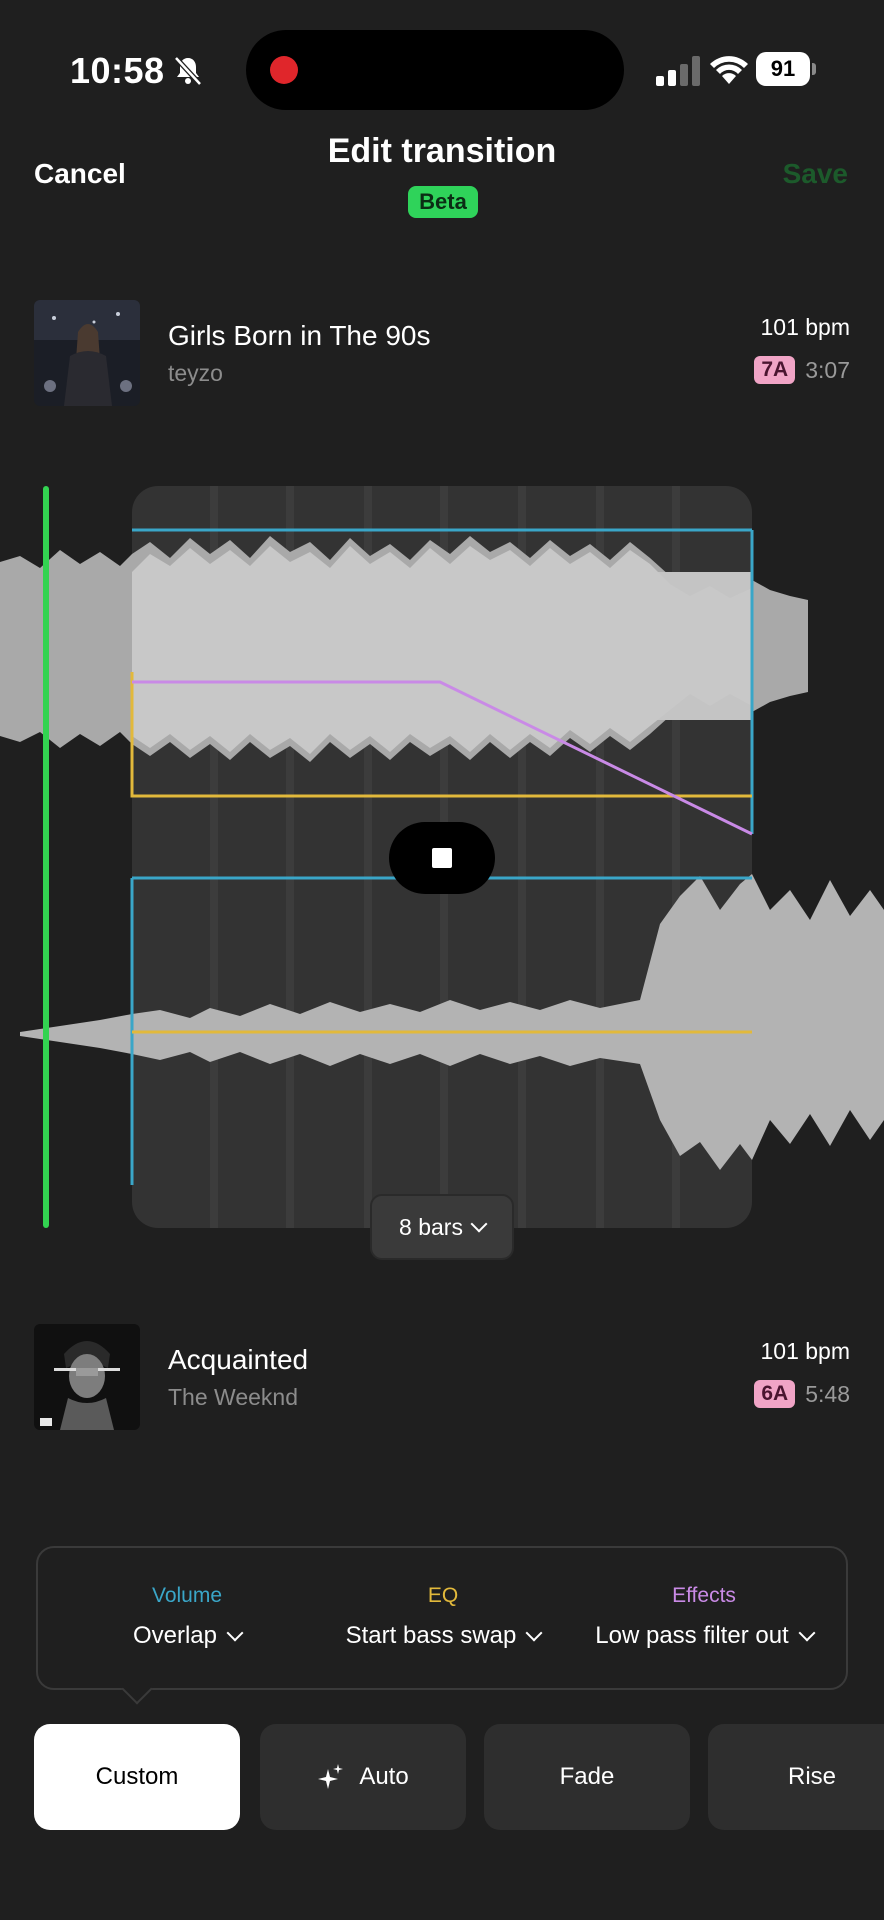 This screenshot has height=1920, width=884. Describe the element at coordinates (805, 327) in the screenshot. I see `track-from-bpm: 101 bpm` at that location.